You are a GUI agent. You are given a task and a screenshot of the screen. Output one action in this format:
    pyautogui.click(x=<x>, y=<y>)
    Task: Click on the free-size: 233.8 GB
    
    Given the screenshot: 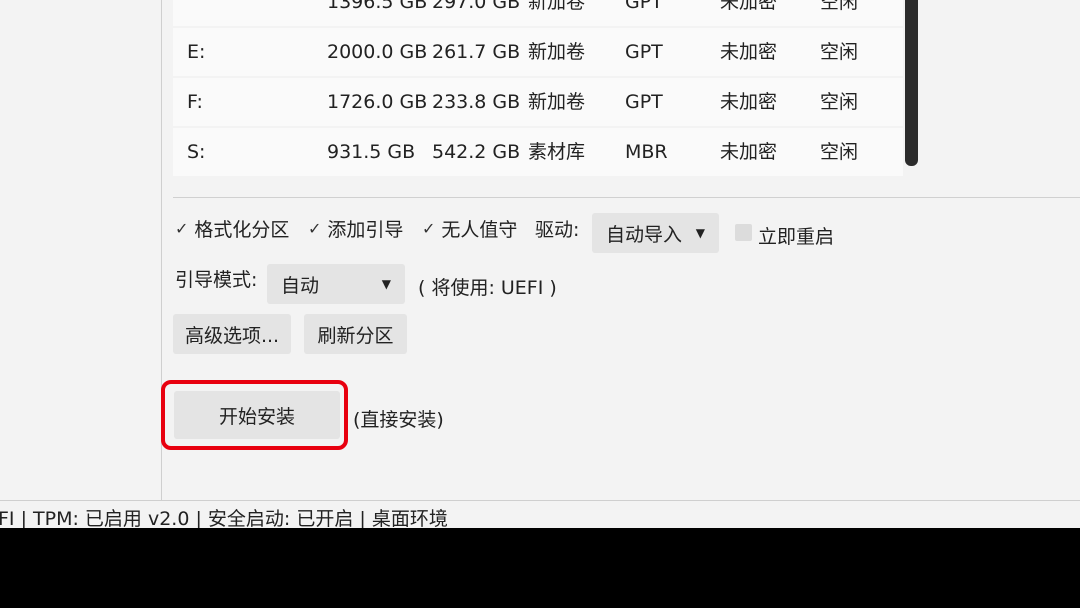 What is the action you would take?
    pyautogui.click(x=476, y=102)
    